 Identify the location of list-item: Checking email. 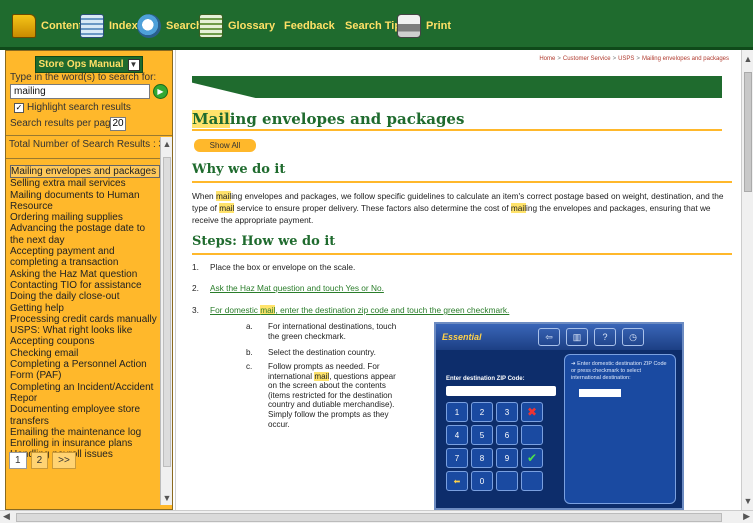
(85, 353).